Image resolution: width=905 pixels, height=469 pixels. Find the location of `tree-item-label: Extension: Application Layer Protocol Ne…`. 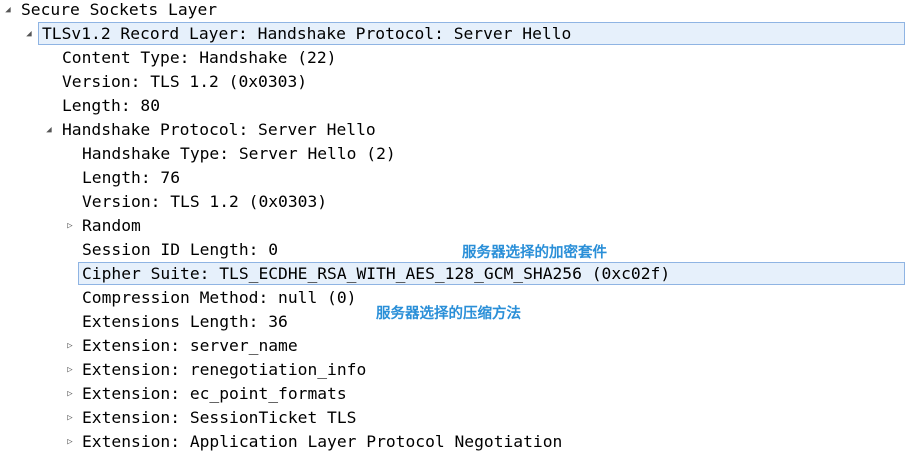

tree-item-label: Extension: Application Layer Protocol Ne… is located at coordinates (322, 441).